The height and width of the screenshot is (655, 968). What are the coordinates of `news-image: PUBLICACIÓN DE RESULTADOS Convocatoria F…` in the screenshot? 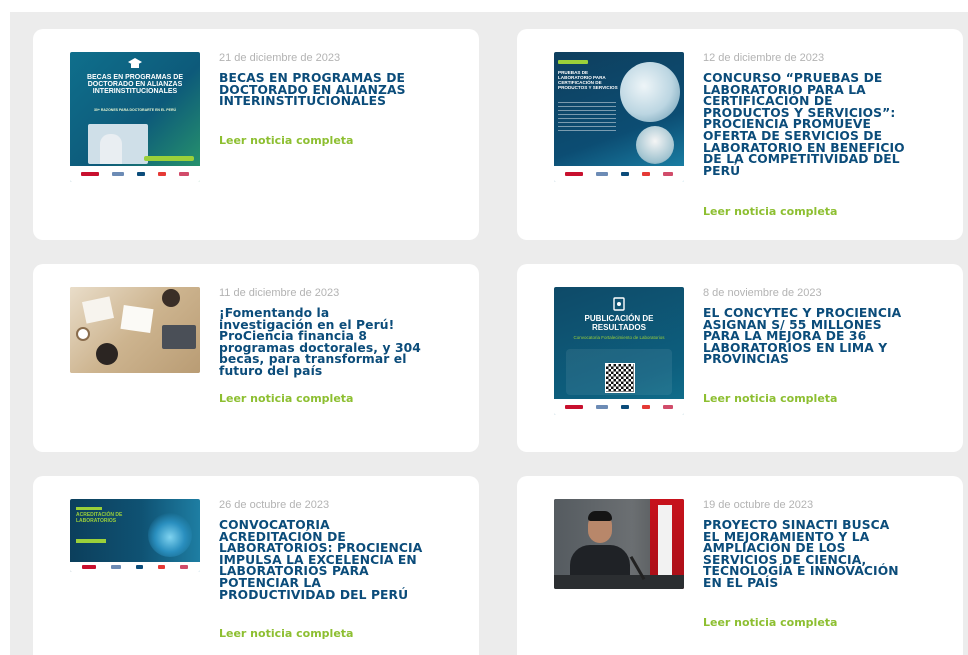 It's located at (619, 351).